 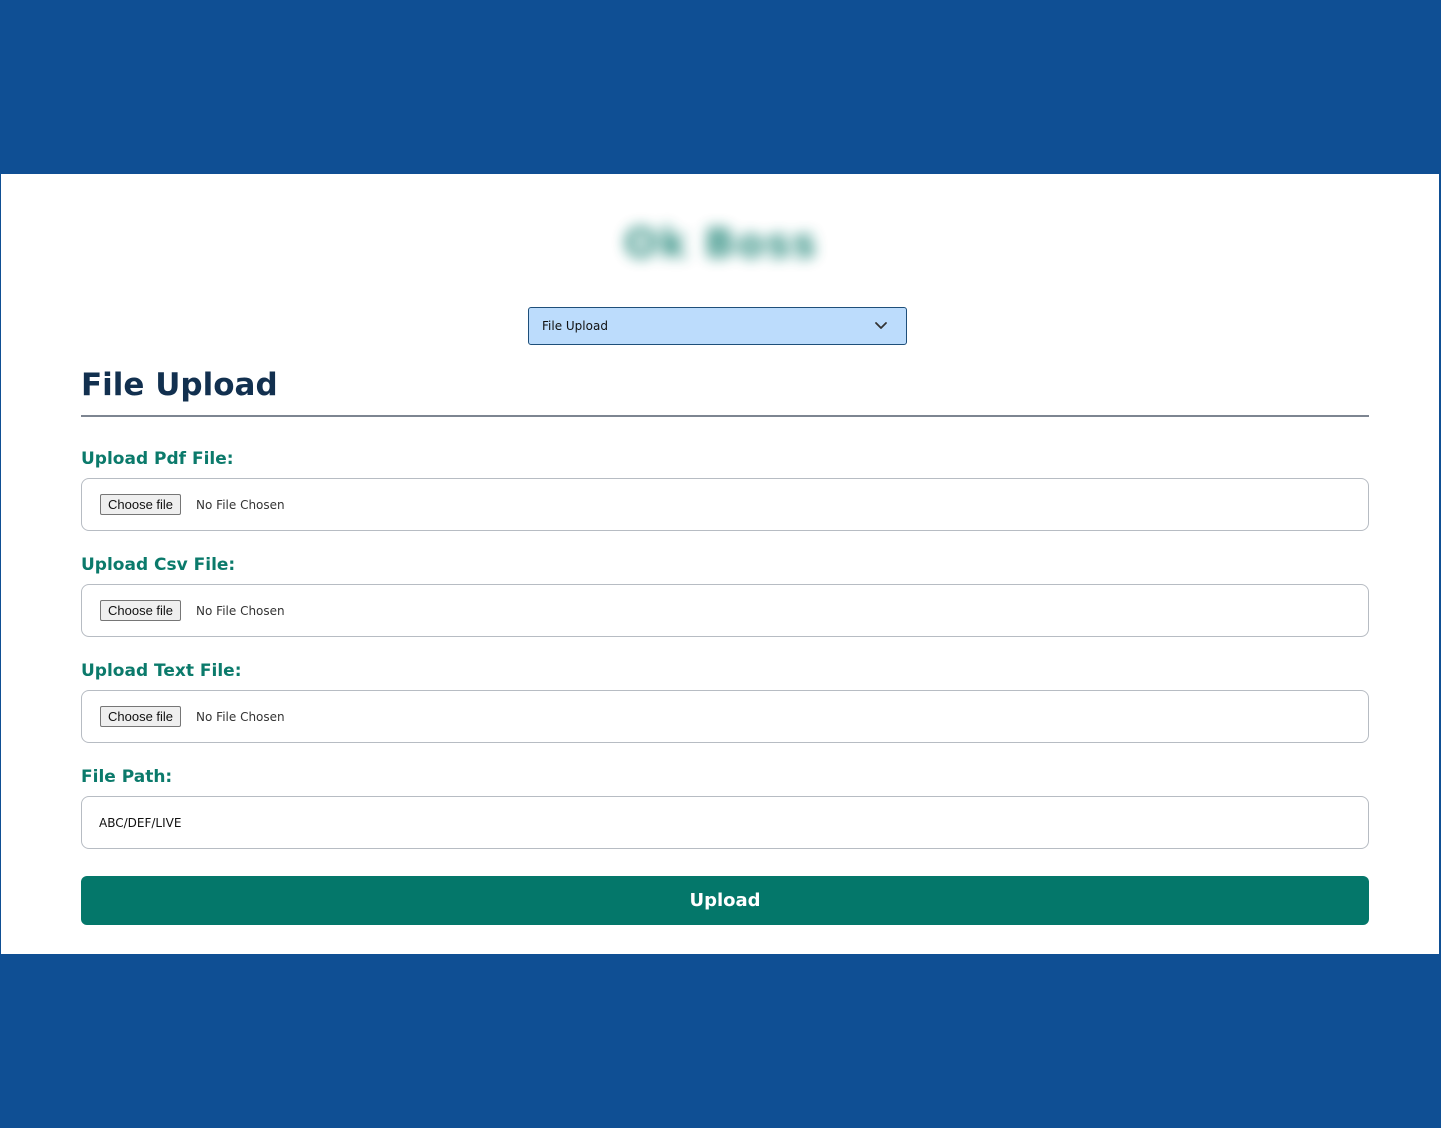 What do you see at coordinates (240, 504) in the screenshot?
I see `pdf-file-status: No File Chosen` at bounding box center [240, 504].